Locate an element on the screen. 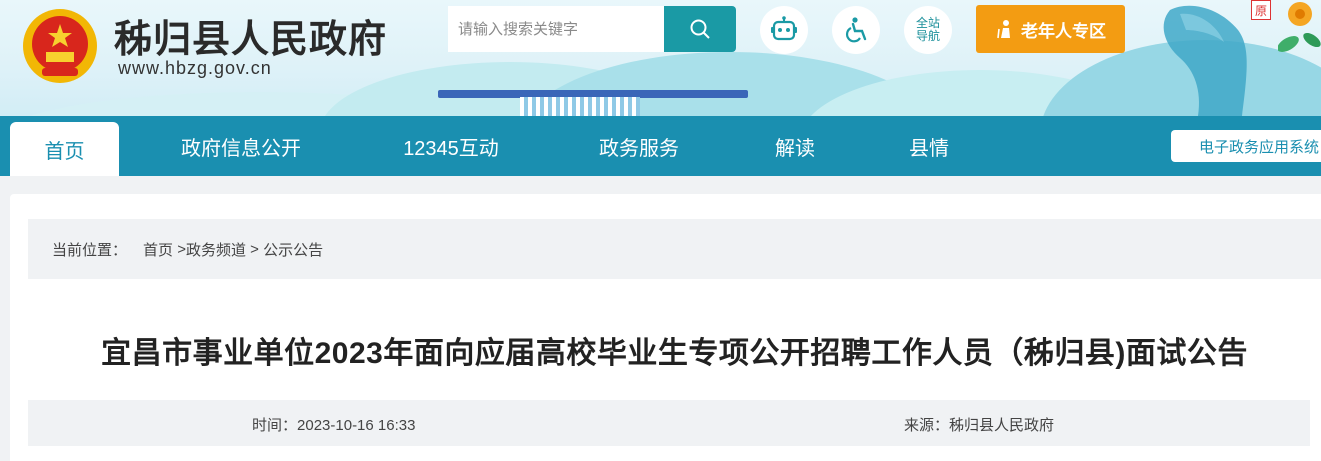 This screenshot has width=1321, height=461. site-name: 秭归县人民政府 is located at coordinates (251, 38).